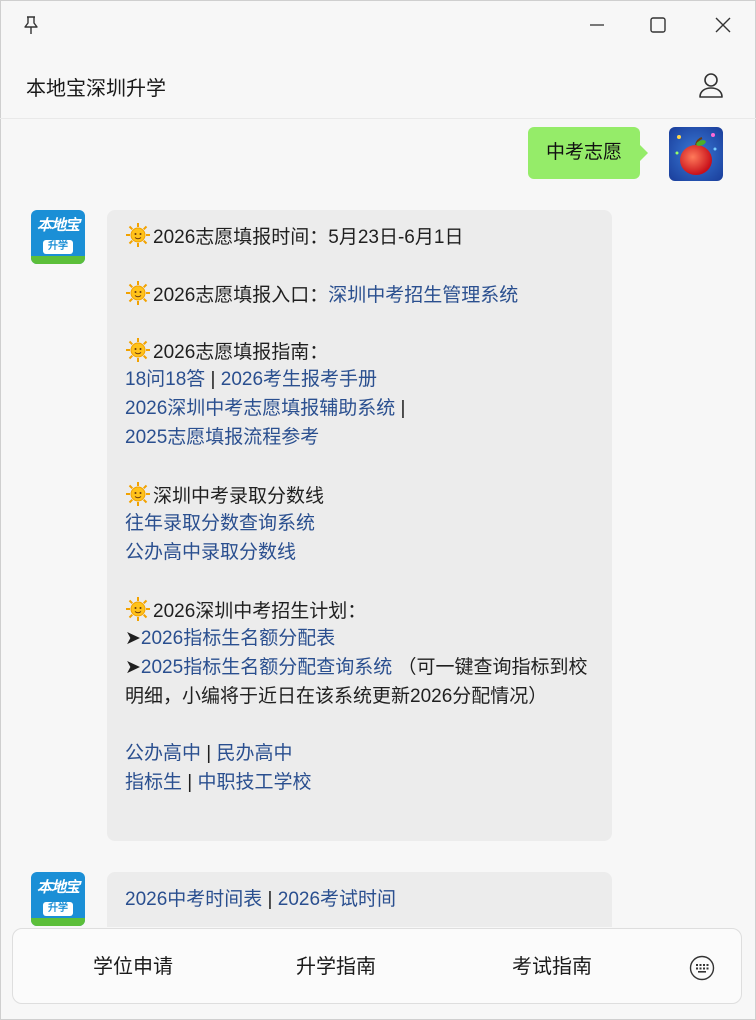  I want to click on close-icon, so click(723, 25).